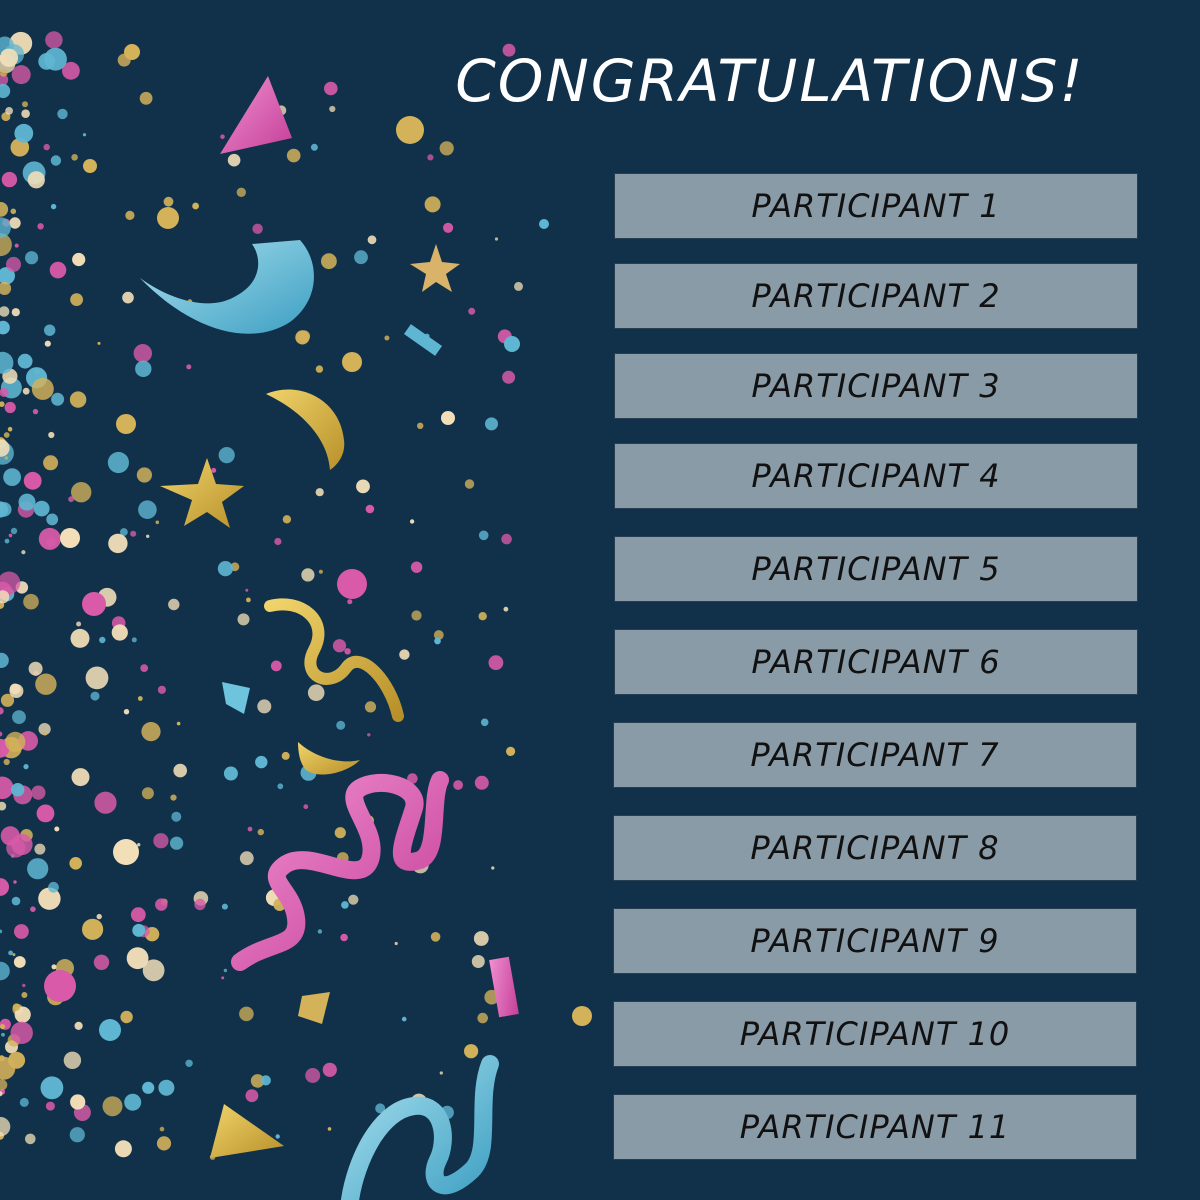 The width and height of the screenshot is (1200, 1200). Describe the element at coordinates (875, 1034) in the screenshot. I see `participant-box: PARTICIPANT 10` at that location.